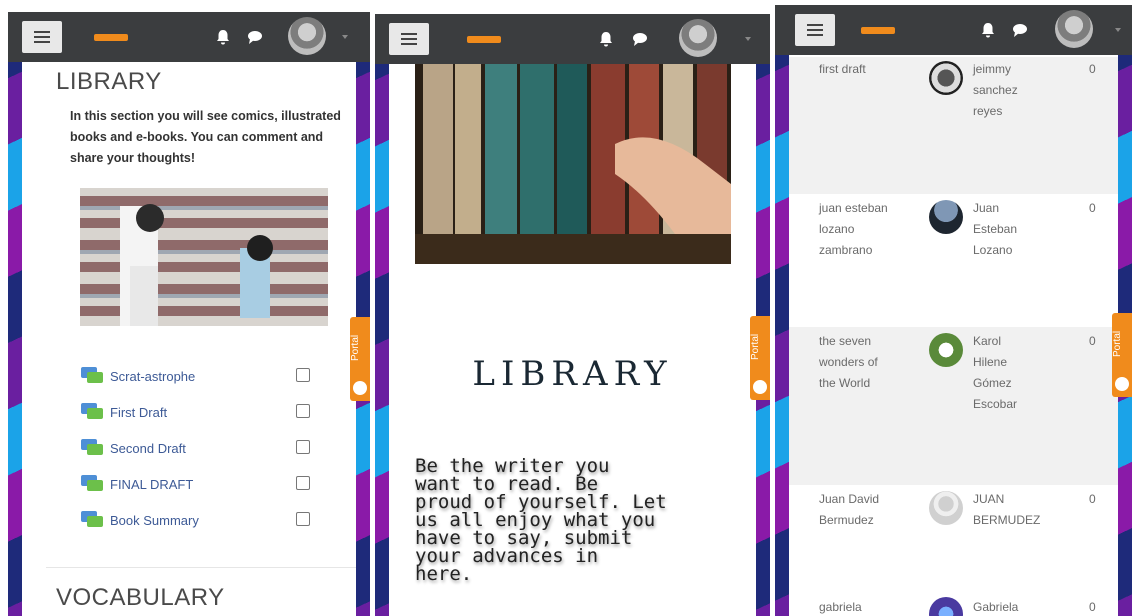 This screenshot has width=1132, height=616. Describe the element at coordinates (1018, 606) in the screenshot. I see `author-name: Gabriela` at that location.